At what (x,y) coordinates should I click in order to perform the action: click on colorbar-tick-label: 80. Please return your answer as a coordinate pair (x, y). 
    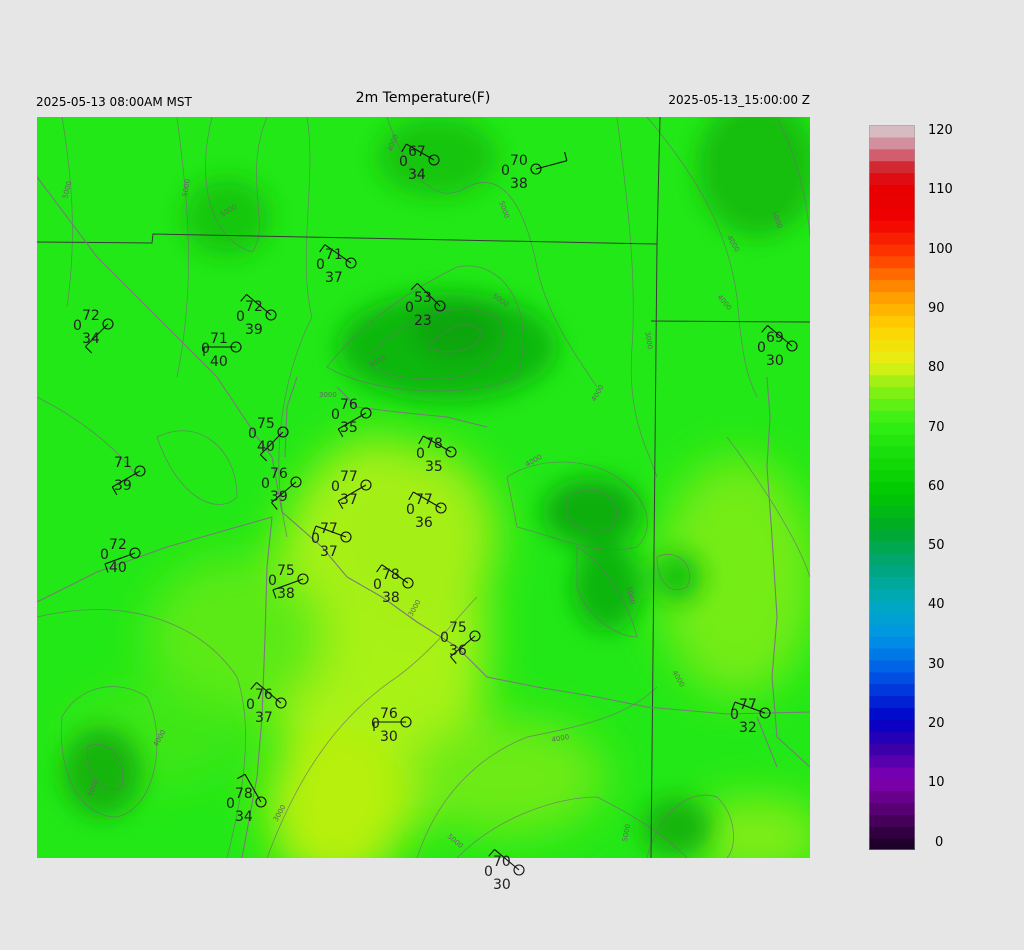
    Looking at the image, I should click on (936, 368).